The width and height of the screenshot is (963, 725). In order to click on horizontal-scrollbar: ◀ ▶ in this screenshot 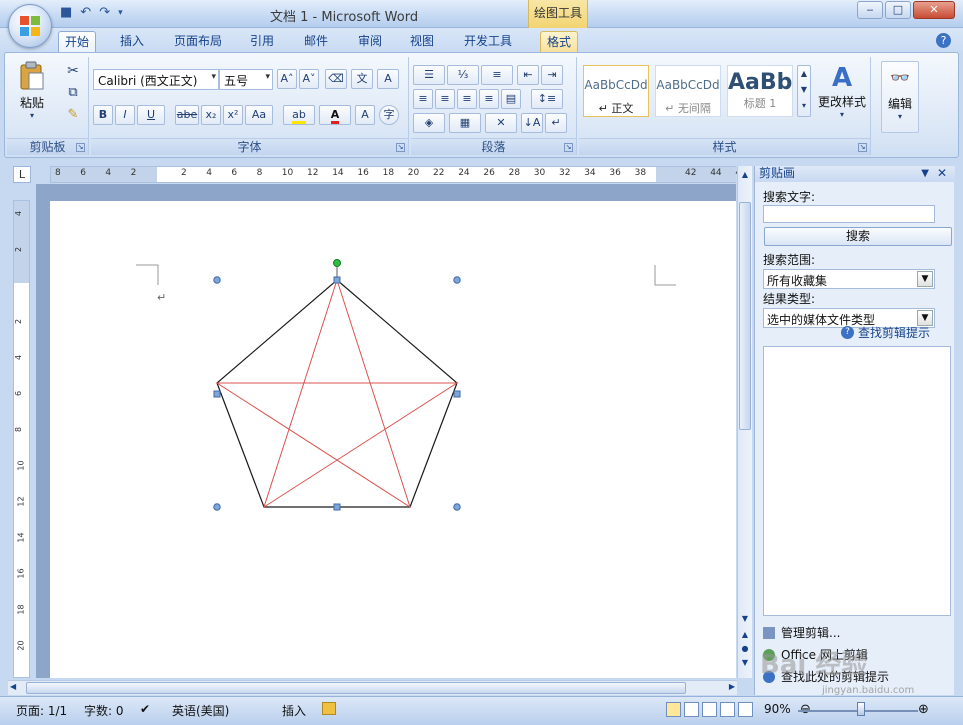, I will do `click(372, 687)`.